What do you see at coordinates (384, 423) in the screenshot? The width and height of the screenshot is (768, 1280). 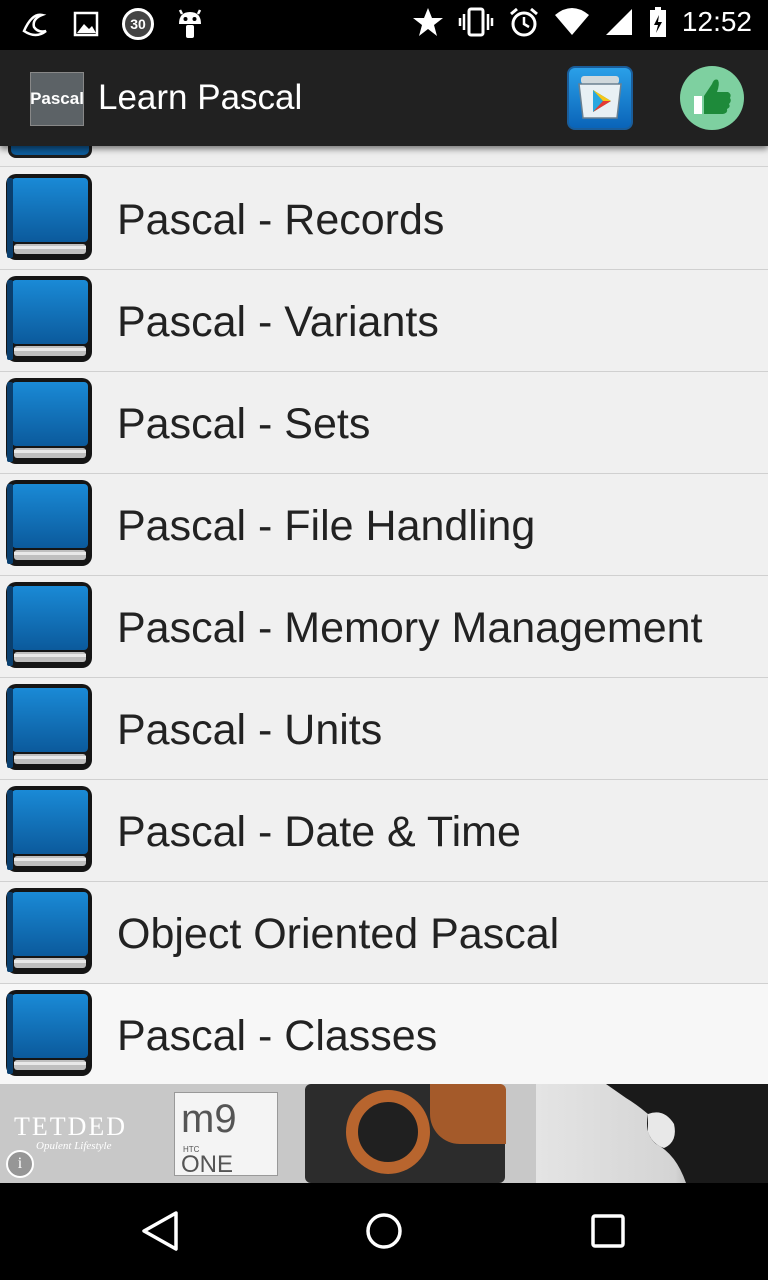 I see `list-item: Pascal - Sets` at bounding box center [384, 423].